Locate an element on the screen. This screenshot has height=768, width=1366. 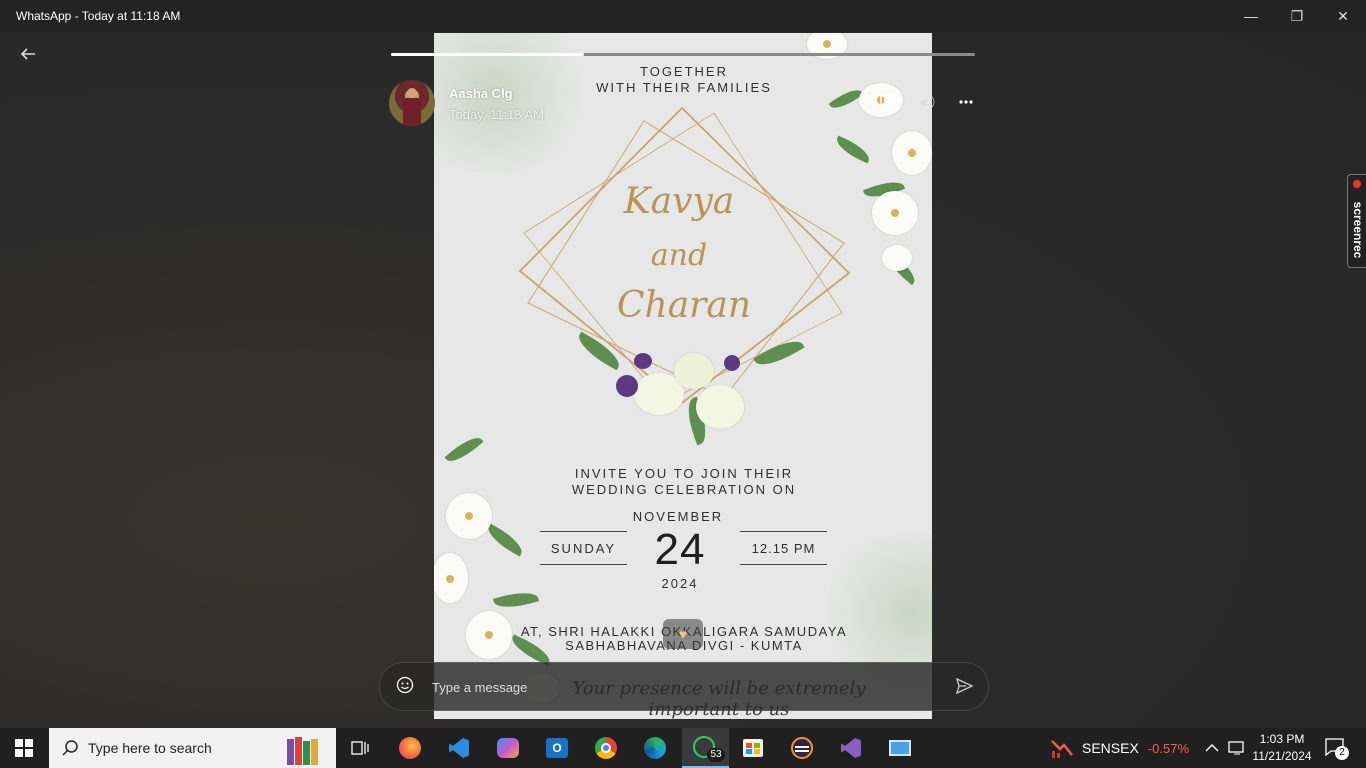
contact-name: Aasha Clg is located at coordinates (481, 93).